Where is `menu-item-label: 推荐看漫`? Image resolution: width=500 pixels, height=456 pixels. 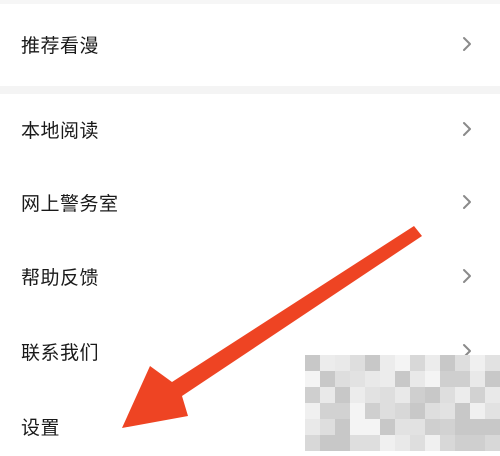 menu-item-label: 推荐看漫 is located at coordinates (60, 45).